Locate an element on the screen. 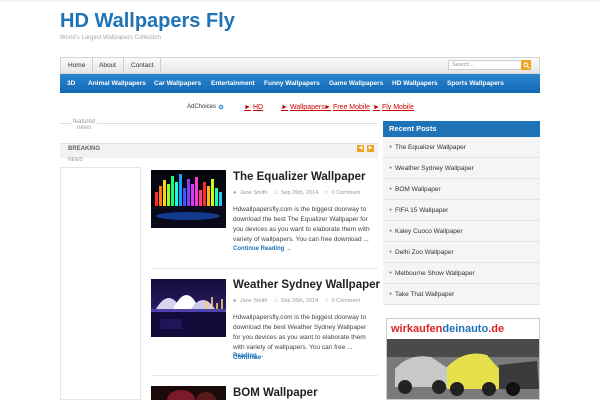  cat-car: Car Wallpapers is located at coordinates (177, 83).